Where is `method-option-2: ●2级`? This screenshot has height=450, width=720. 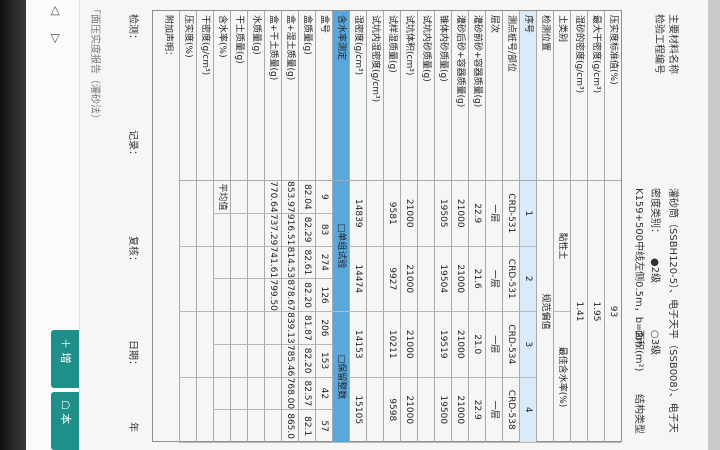
method-option-2: ●2级 is located at coordinates (656, 270).